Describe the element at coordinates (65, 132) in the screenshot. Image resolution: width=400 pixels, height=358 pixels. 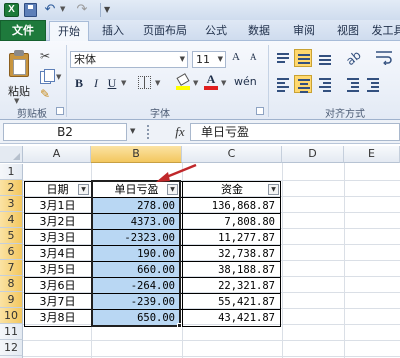
I see `name-box: B2` at that location.